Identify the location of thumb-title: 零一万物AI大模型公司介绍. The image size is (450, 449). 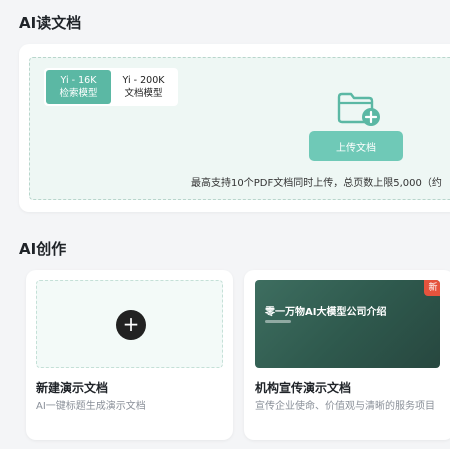
(326, 312).